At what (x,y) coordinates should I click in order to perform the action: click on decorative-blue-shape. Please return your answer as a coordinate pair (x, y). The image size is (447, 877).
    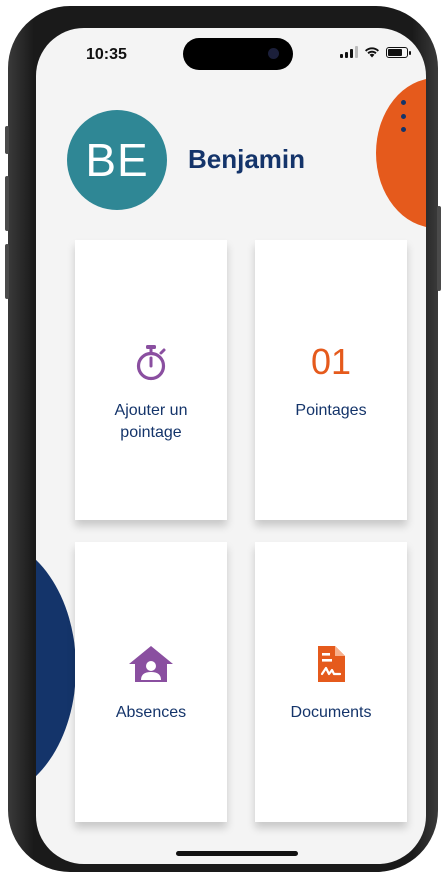
    Looking at the image, I should click on (56, 668).